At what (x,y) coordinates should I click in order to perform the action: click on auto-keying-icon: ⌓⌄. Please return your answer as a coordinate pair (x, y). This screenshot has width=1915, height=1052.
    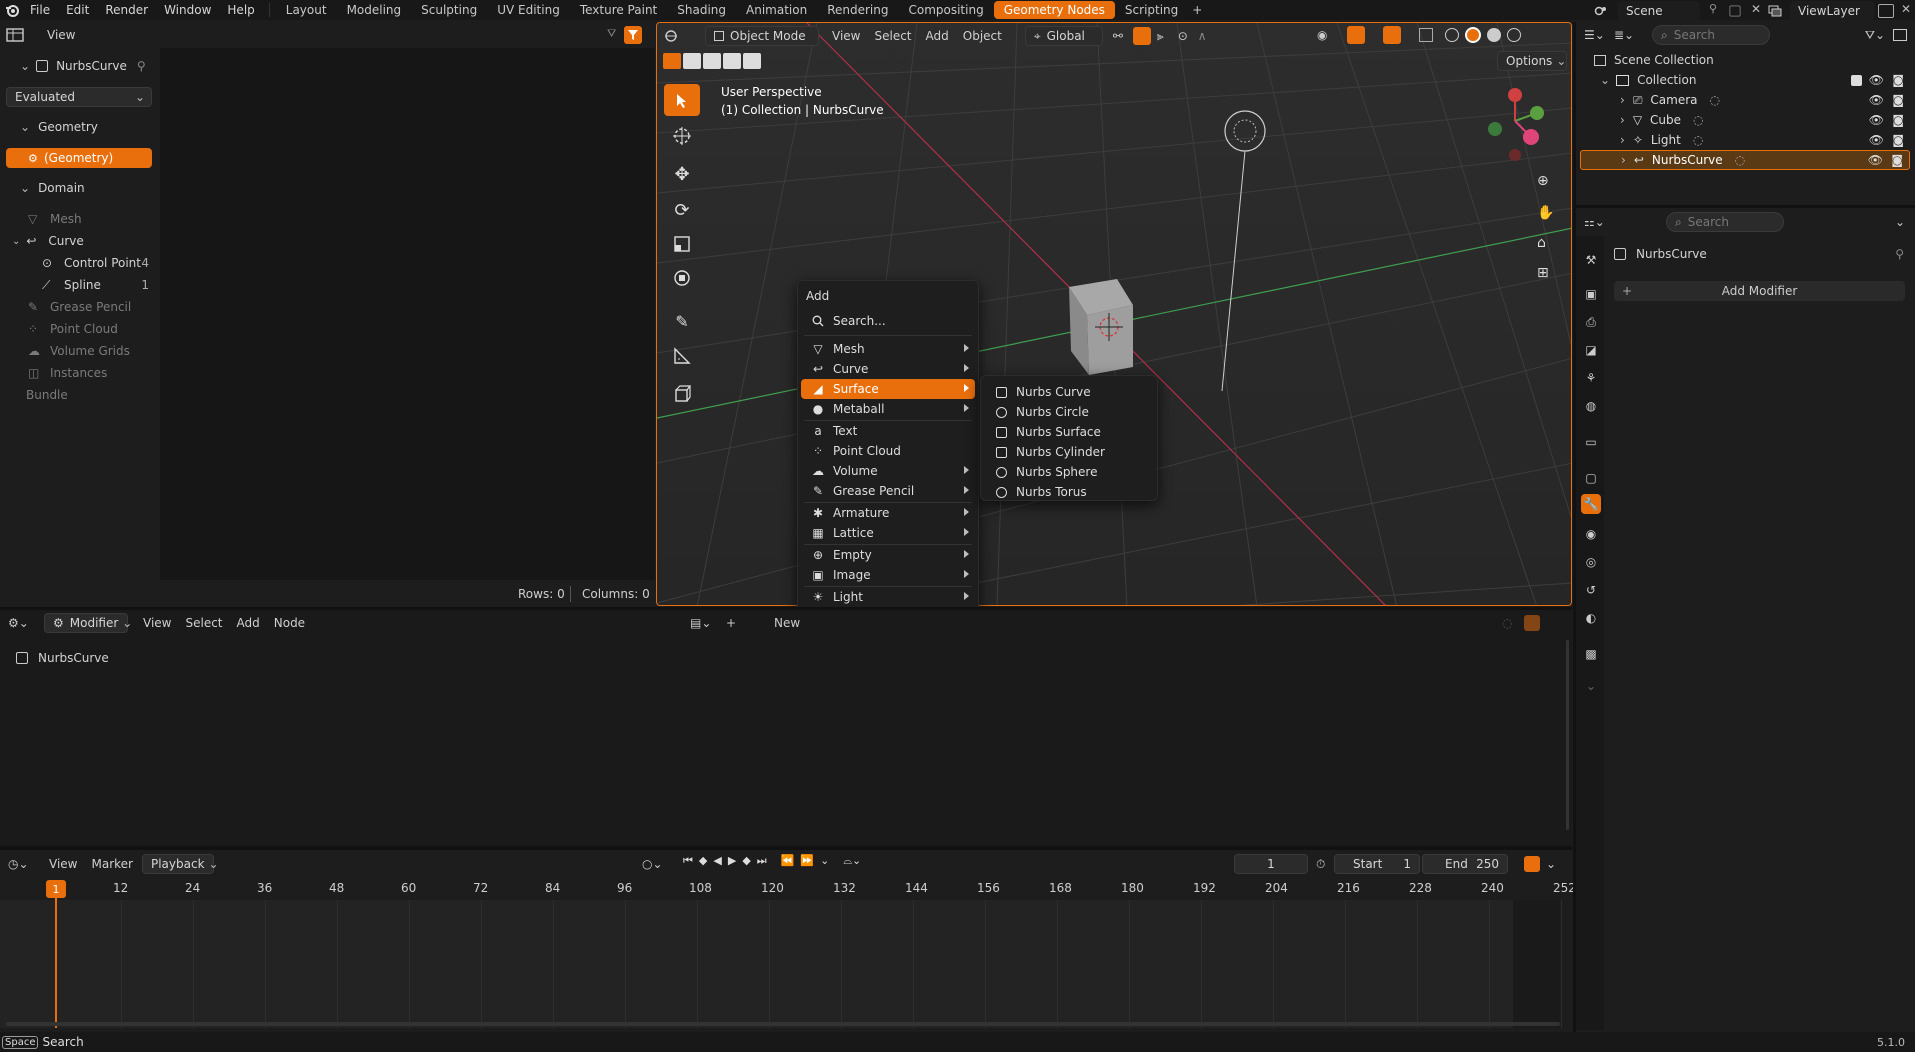
    Looking at the image, I should click on (852, 861).